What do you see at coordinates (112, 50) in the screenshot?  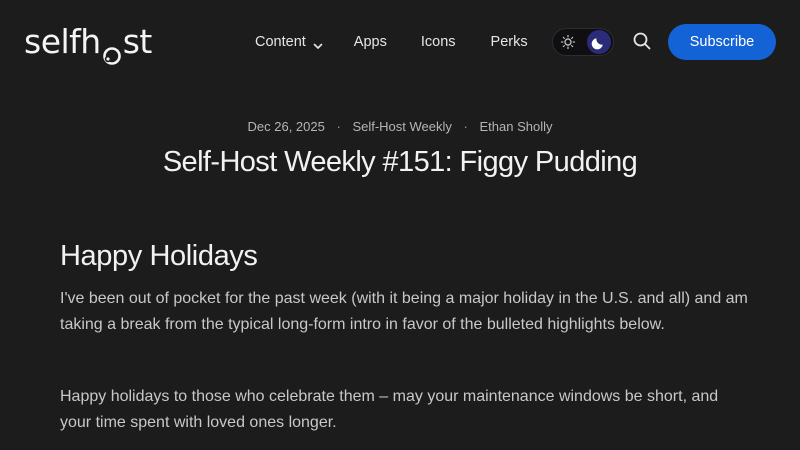 I see `logo-circle-icon` at bounding box center [112, 50].